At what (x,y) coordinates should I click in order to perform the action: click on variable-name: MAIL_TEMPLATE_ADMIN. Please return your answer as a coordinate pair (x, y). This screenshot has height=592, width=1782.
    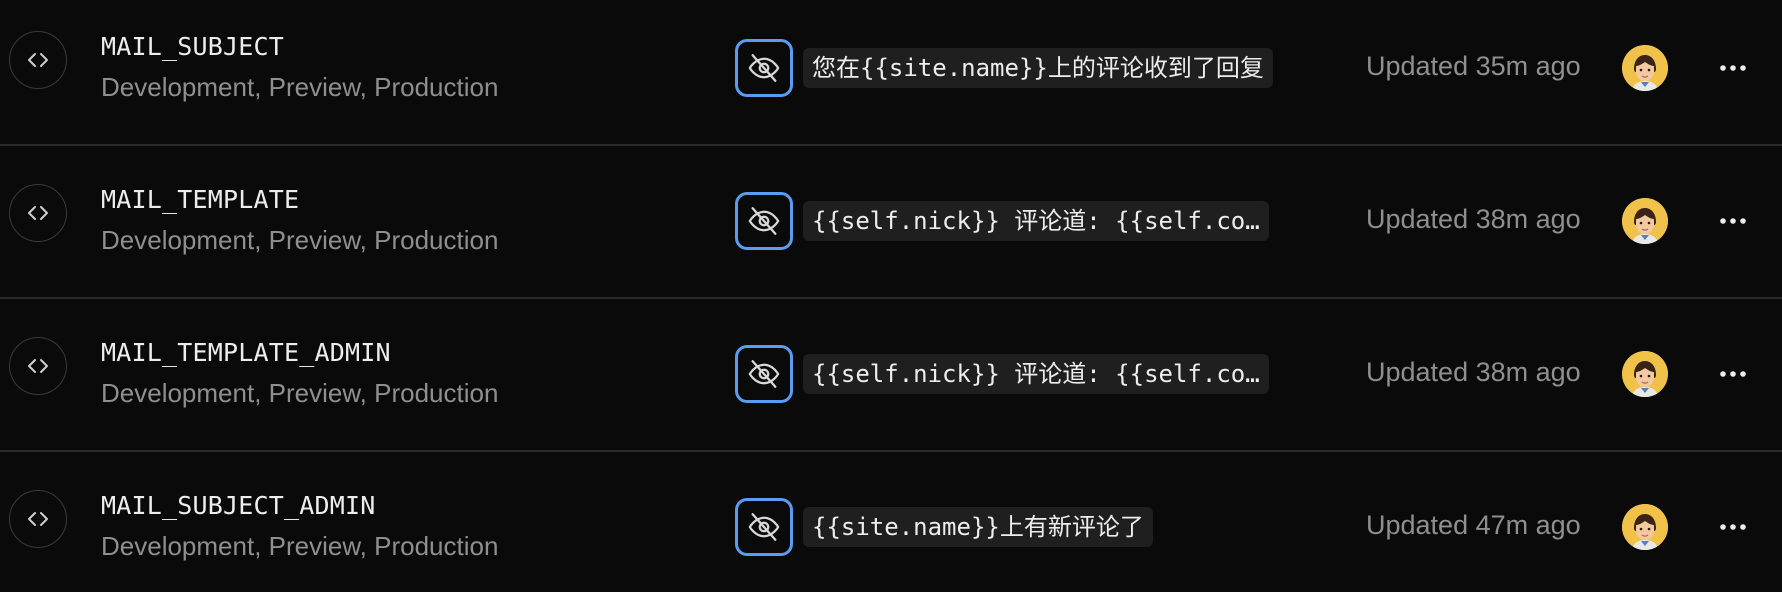
    Looking at the image, I should click on (246, 352).